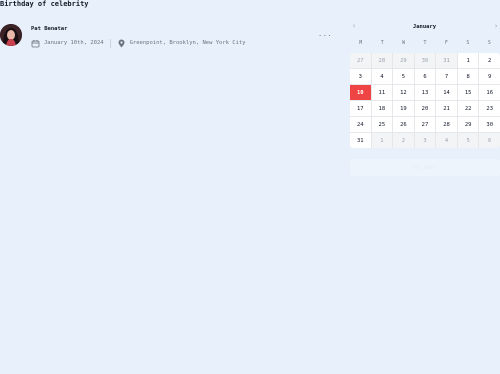  Describe the element at coordinates (468, 76) in the screenshot. I see `calendar-day: 8` at that location.